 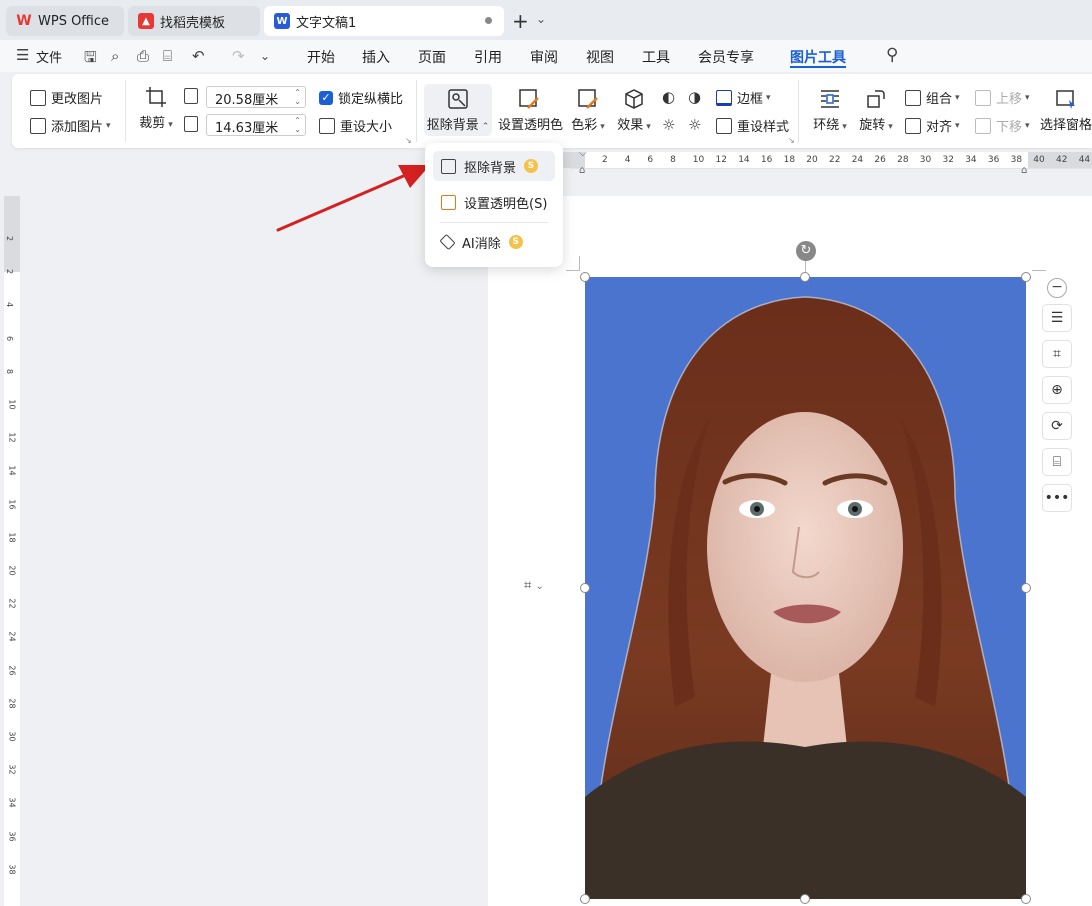 I want to click on ruler-tick-label: 22, so click(x=835, y=160).